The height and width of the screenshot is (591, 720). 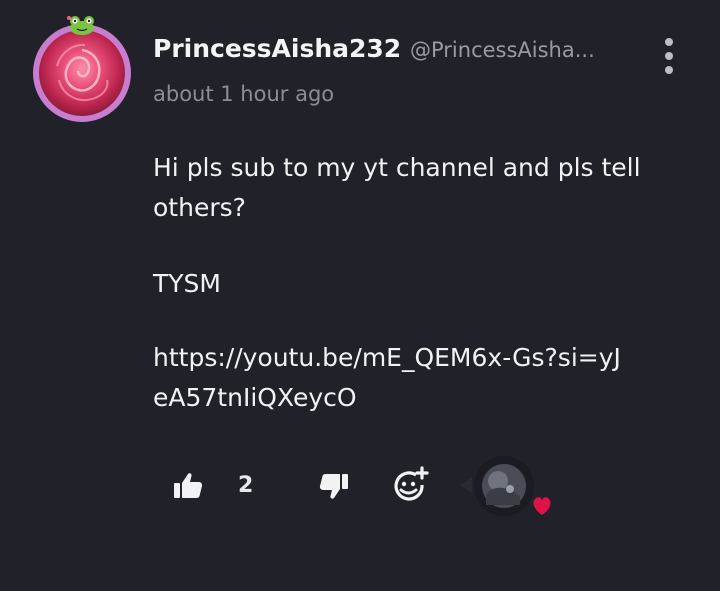 I want to click on dislike-button, so click(x=334, y=486).